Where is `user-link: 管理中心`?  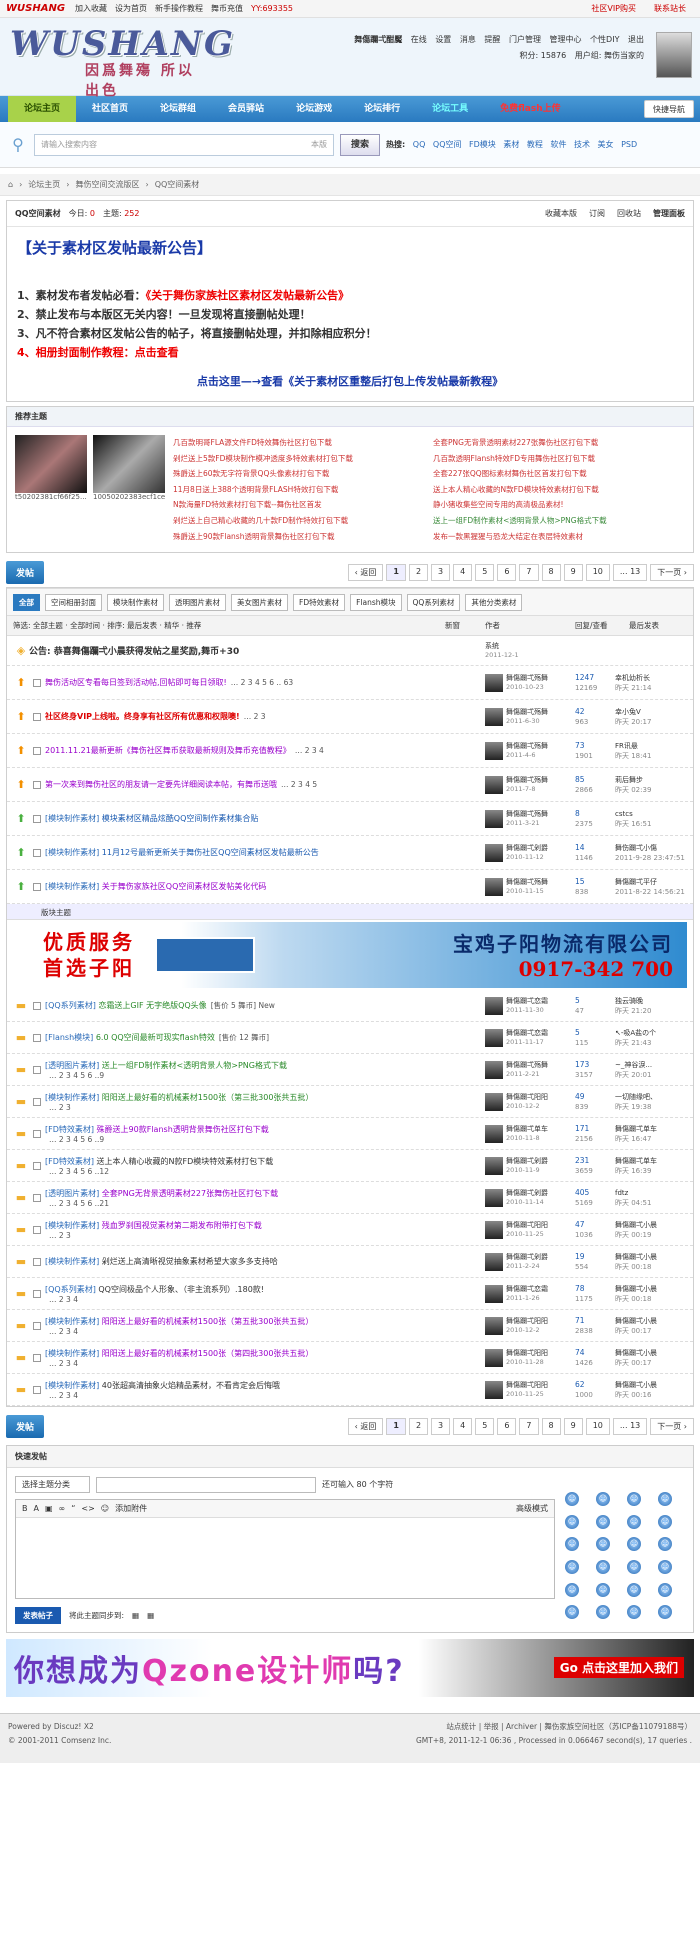 user-link: 管理中心 is located at coordinates (566, 39).